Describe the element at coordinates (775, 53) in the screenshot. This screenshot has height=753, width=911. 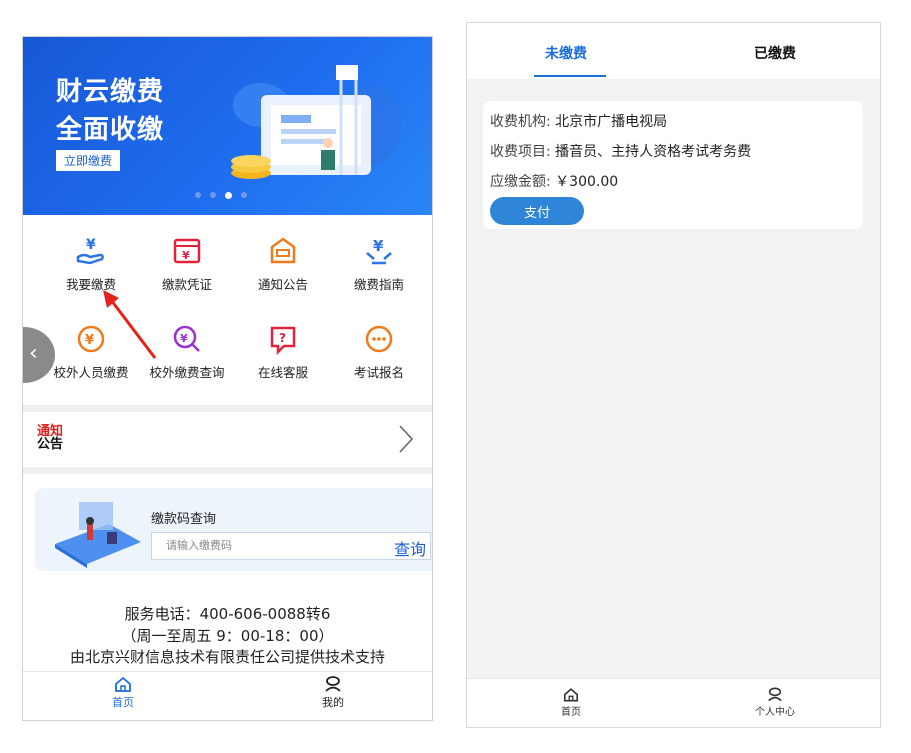
I see `tab-paid: 已缴费` at that location.